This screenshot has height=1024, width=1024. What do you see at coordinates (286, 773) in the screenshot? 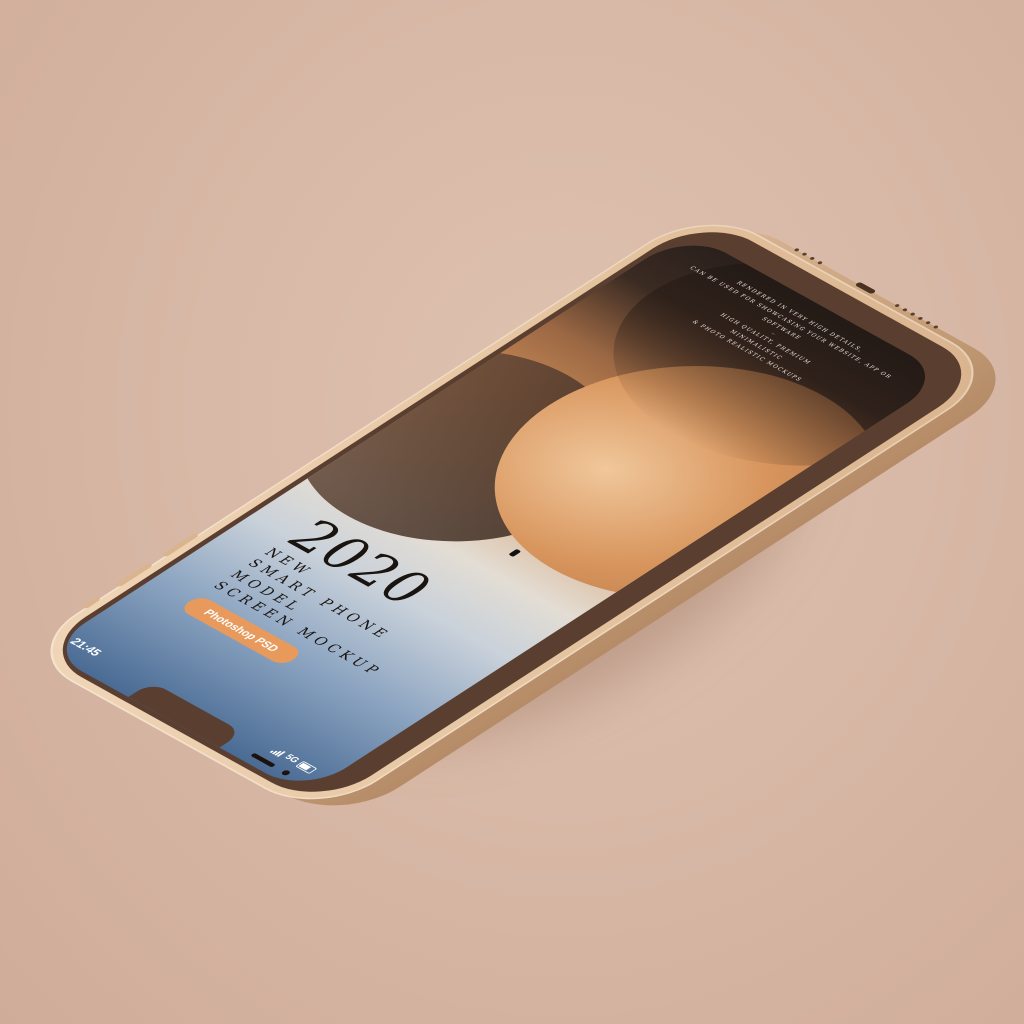
I see `front-camera` at bounding box center [286, 773].